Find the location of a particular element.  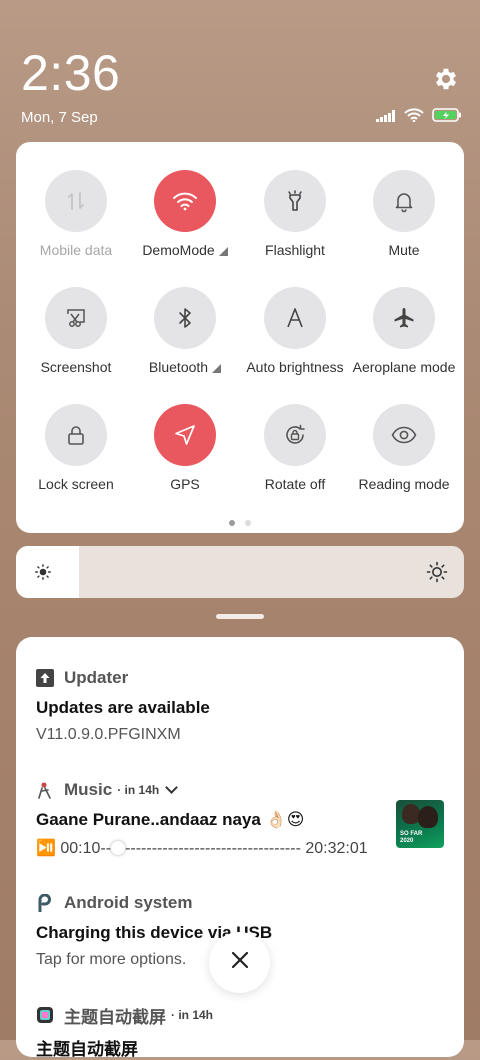

tile-label: Aeroplane mode is located at coordinates (404, 367).